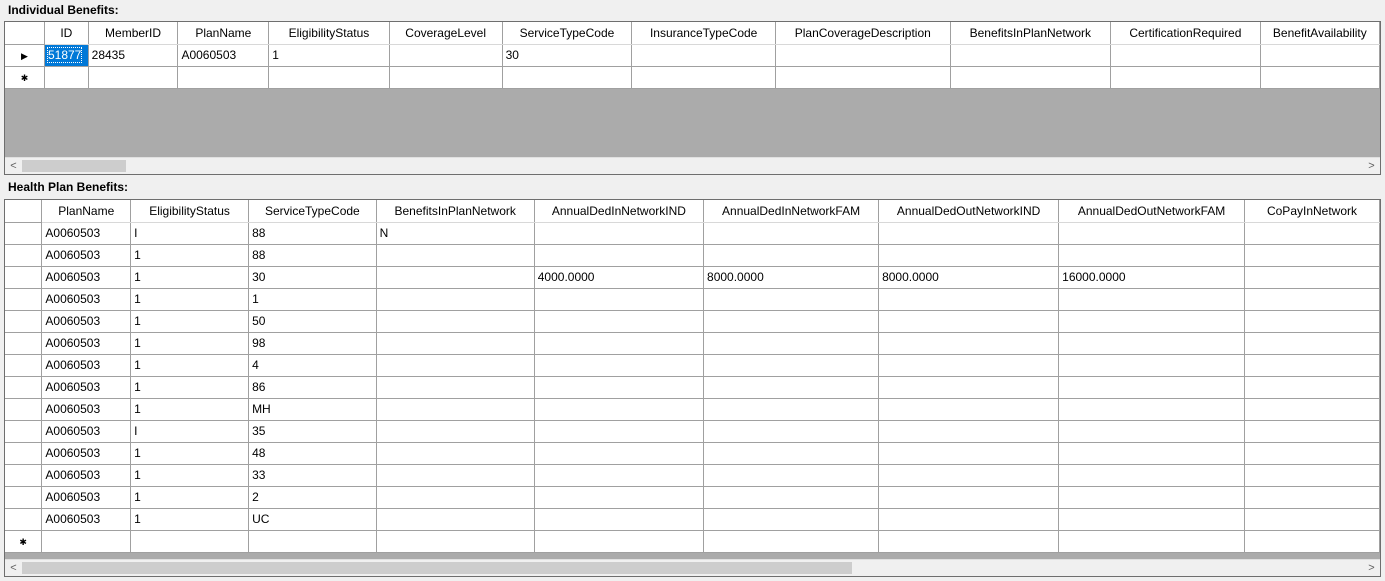 The width and height of the screenshot is (1385, 581). What do you see at coordinates (1185, 33) in the screenshot?
I see `column-header: CertificationRequired` at bounding box center [1185, 33].